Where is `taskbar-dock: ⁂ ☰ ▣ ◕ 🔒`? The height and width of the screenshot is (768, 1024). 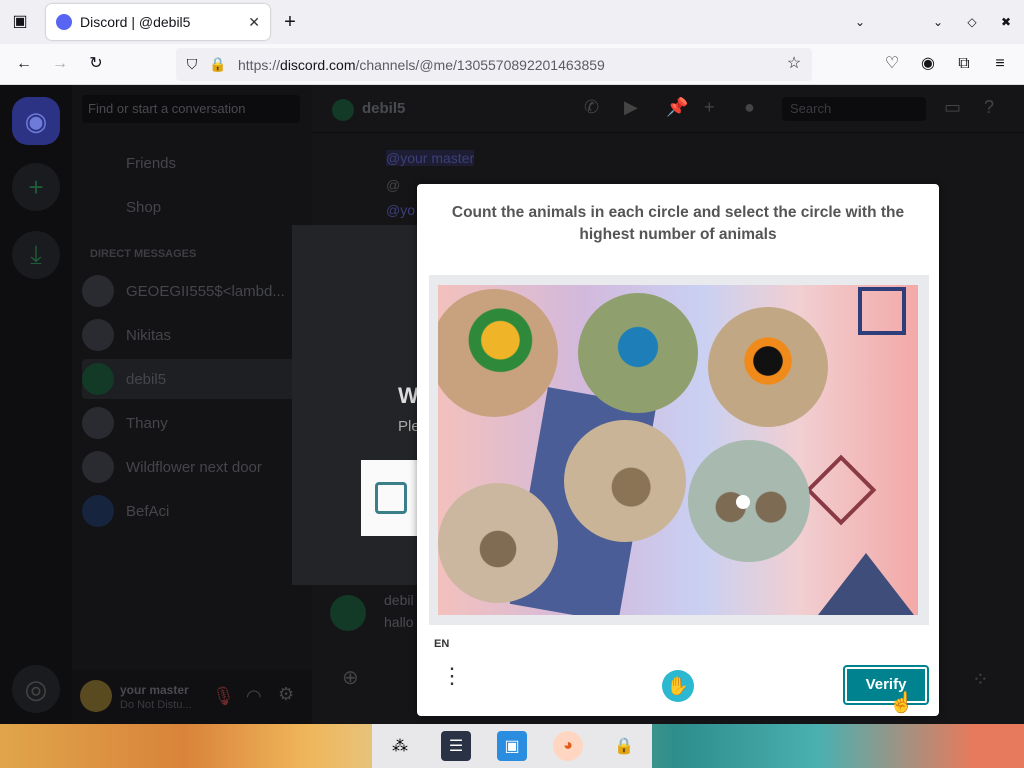 taskbar-dock: ⁂ ☰ ▣ ◕ 🔒 is located at coordinates (512, 746).